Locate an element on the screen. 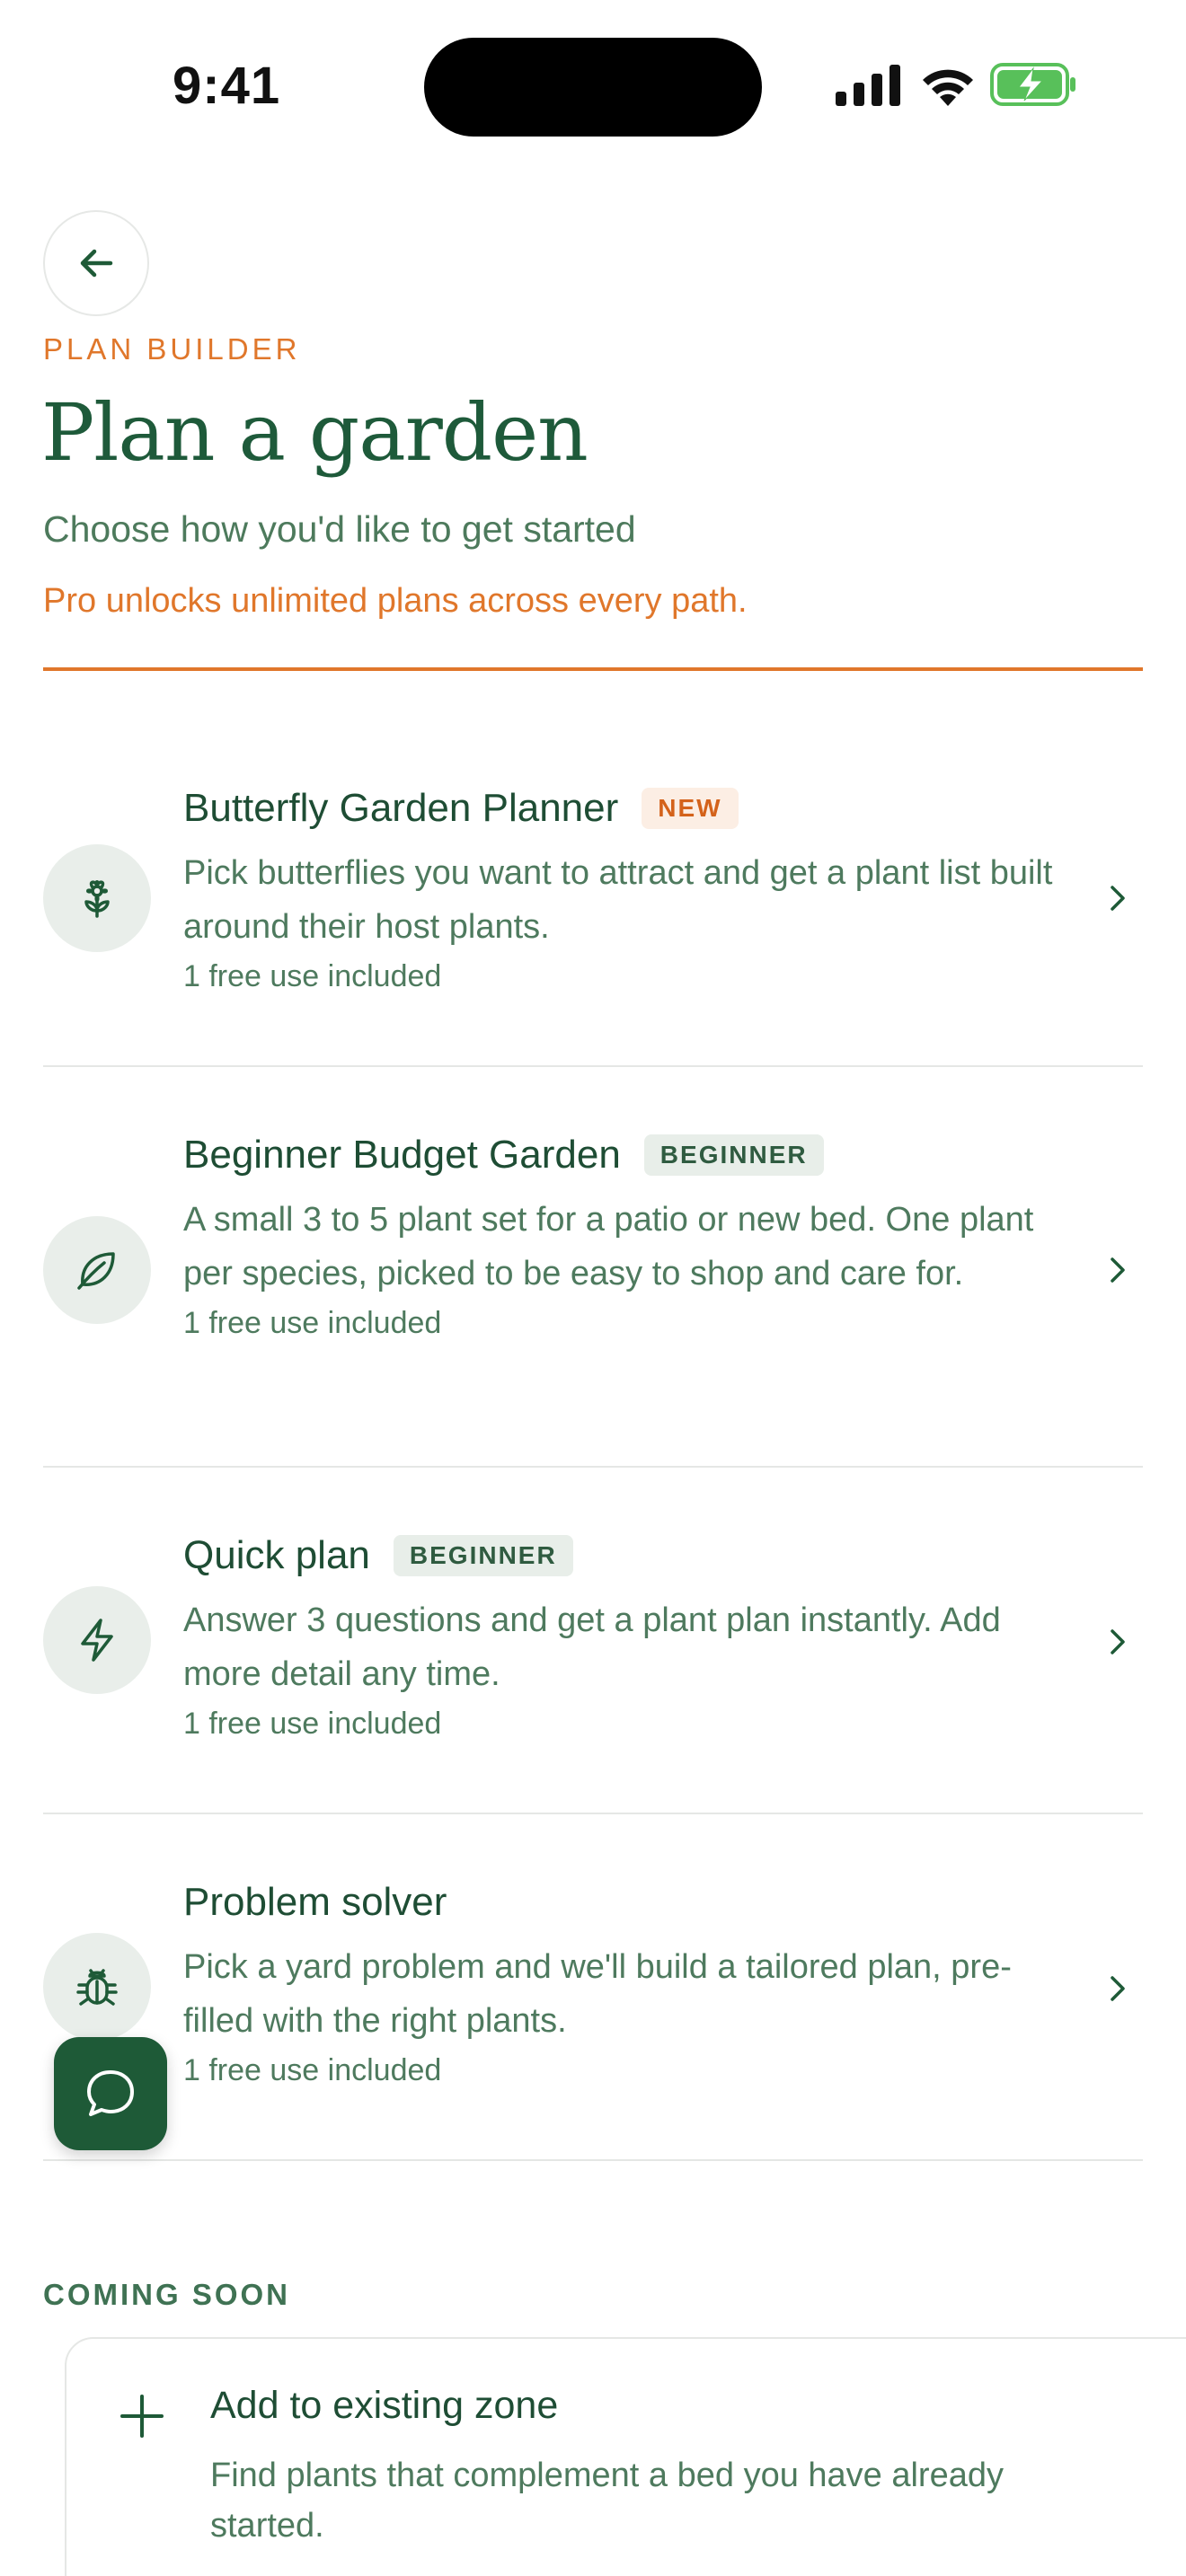 Image resolution: width=1186 pixels, height=2576 pixels. flower-icon is located at coordinates (97, 899).